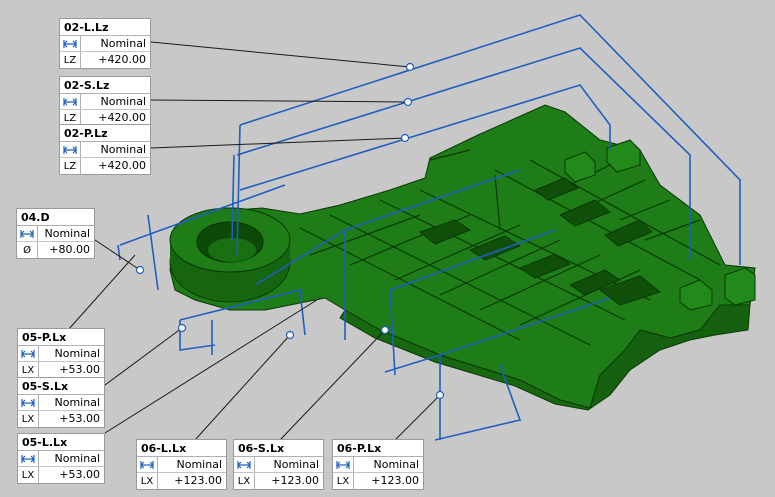 This screenshot has height=497, width=775. I want to click on callout-05-L-Lx: 05-L.Lx Nominal LX +53.00, so click(61, 458).